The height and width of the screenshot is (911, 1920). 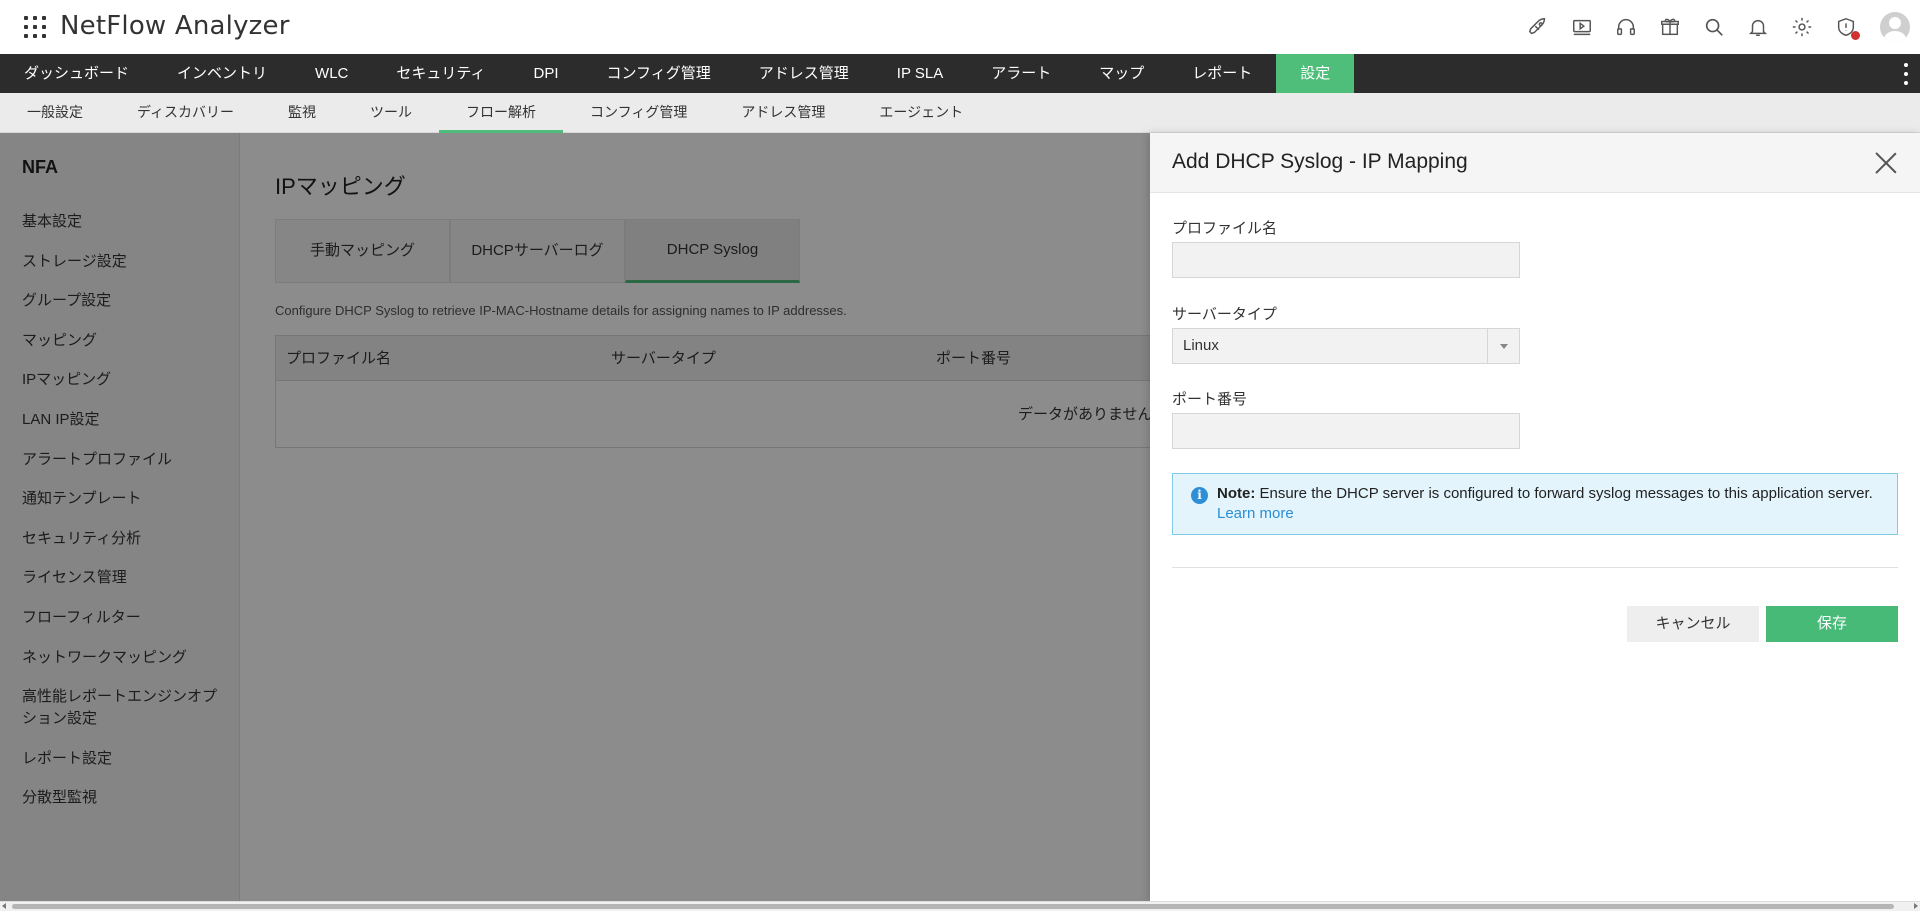 I want to click on close-icon, so click(x=1886, y=163).